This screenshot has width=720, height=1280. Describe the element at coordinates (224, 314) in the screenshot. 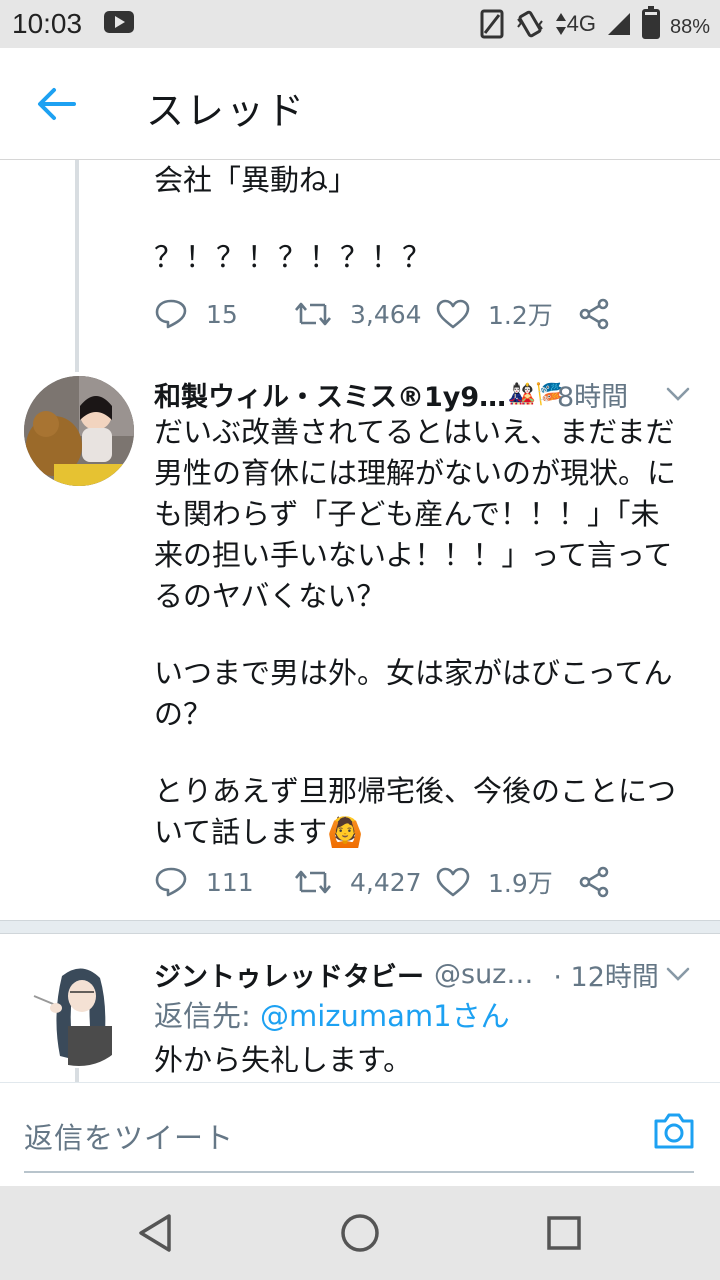

I see `reply-button: 15` at that location.